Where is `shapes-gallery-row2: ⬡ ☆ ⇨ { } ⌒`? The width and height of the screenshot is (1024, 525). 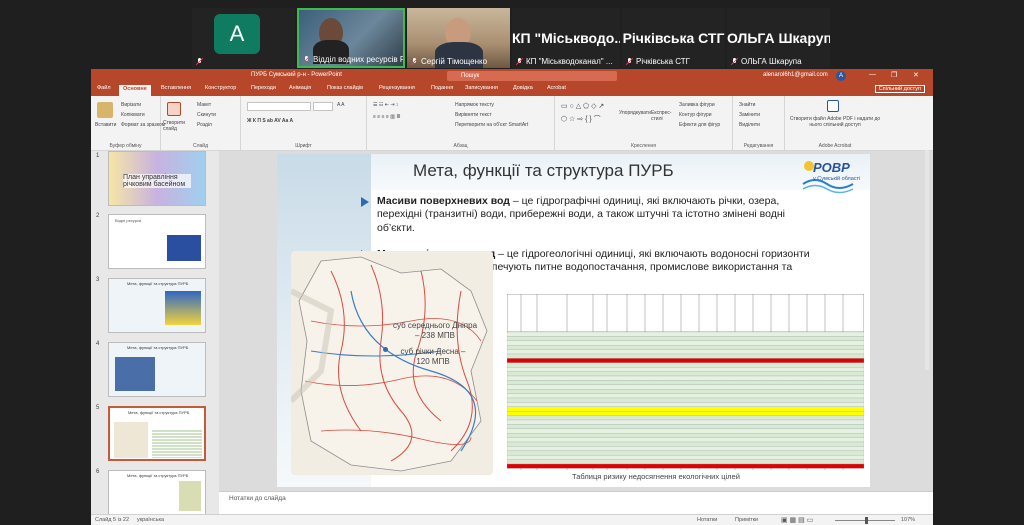
shapes-gallery-row2: ⬡ ☆ ⇨ { } ⌒ is located at coordinates (581, 119).